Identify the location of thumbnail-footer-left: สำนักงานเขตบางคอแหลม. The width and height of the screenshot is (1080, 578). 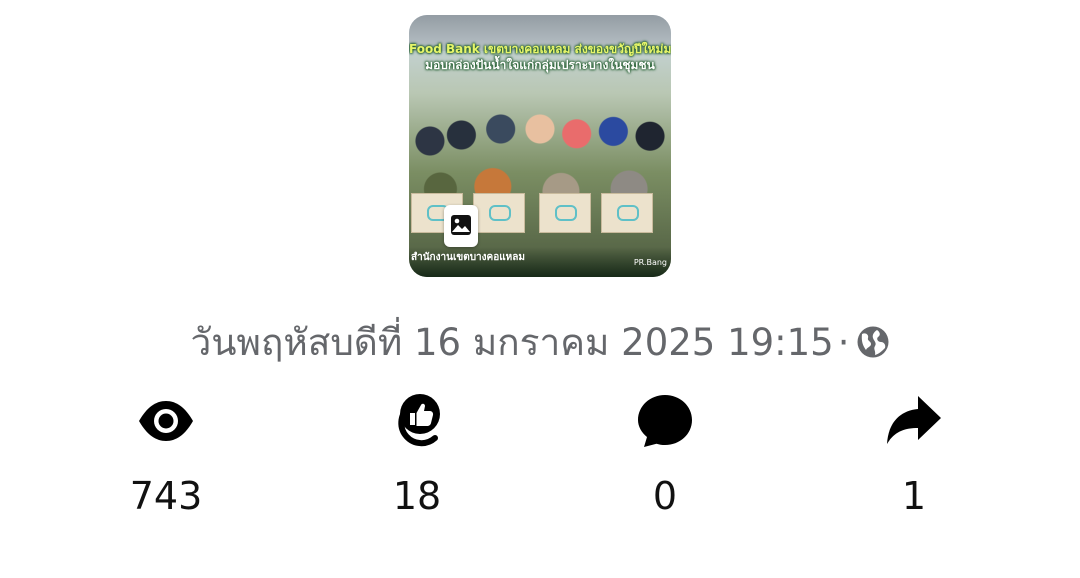
(468, 257).